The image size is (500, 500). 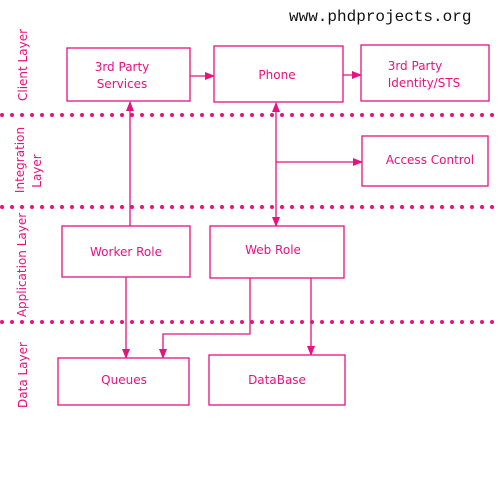 I want to click on node-queues: Queues, so click(x=123, y=381).